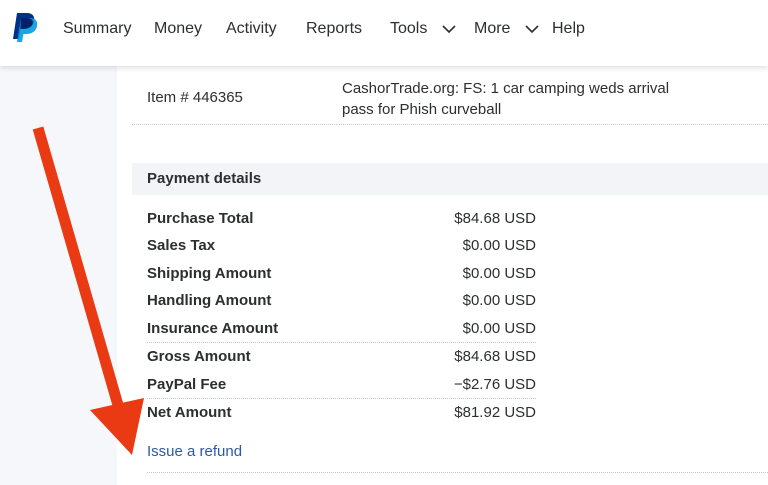  I want to click on purchase-total-label: Purchase Total, so click(200, 218).